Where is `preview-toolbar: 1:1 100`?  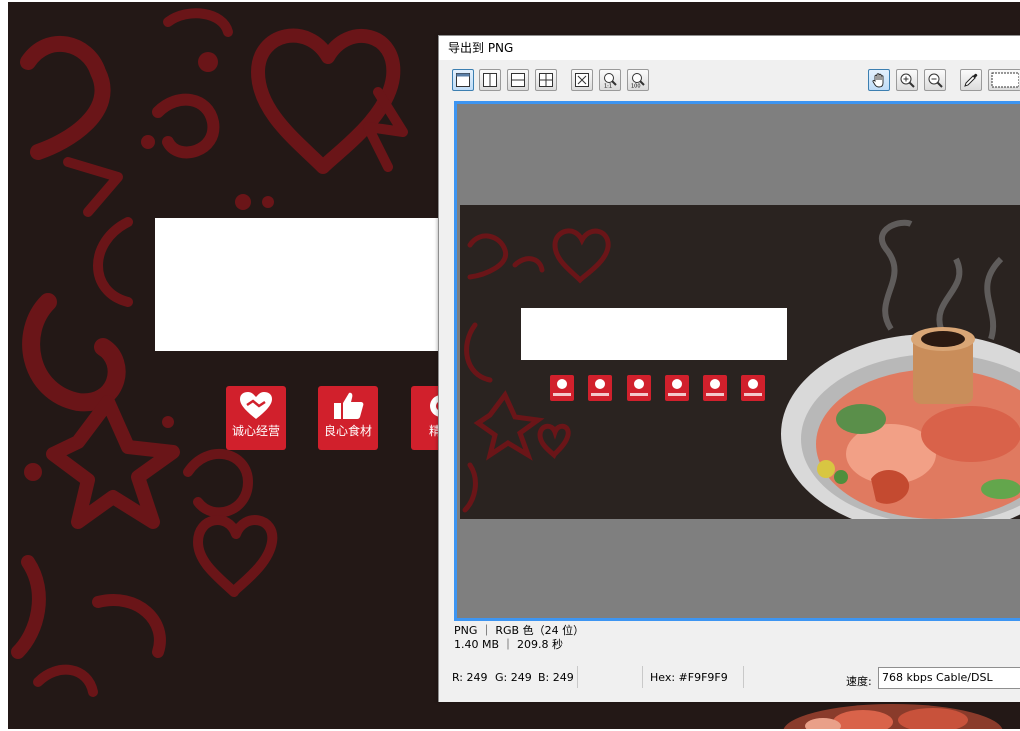
preview-toolbar: 1:1 100 is located at coordinates (729, 81).